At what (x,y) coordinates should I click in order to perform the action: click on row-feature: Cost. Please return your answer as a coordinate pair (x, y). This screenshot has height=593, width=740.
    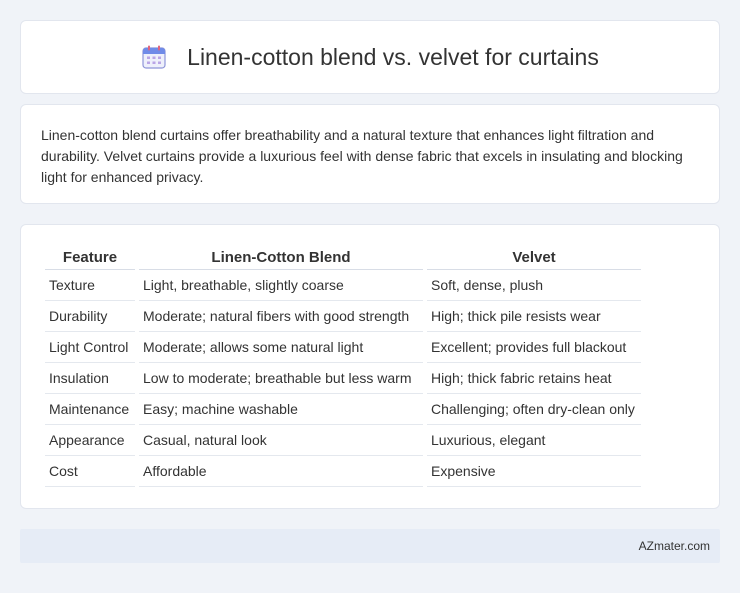
    Looking at the image, I should click on (90, 471).